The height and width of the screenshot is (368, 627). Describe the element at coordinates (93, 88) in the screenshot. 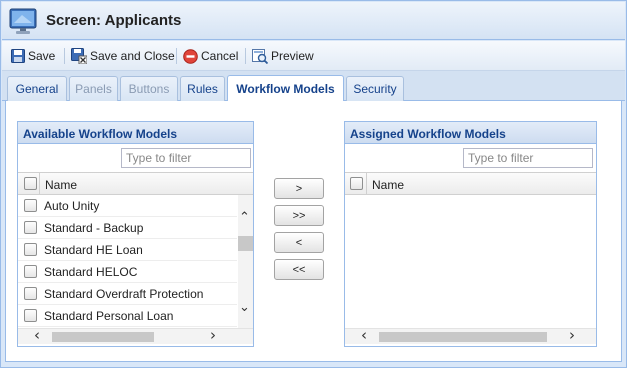

I see `tab-panels: Panels` at that location.